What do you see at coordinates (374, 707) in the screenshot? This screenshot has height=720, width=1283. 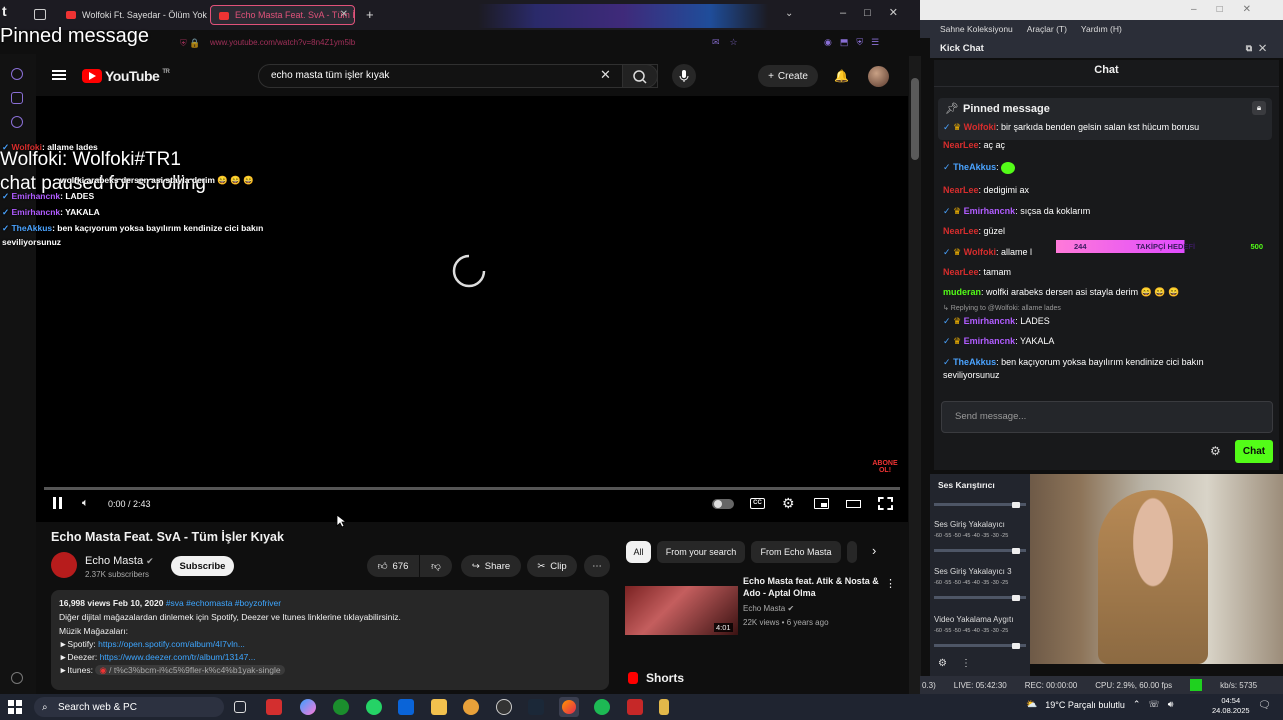 I see `whatsapp-icon` at bounding box center [374, 707].